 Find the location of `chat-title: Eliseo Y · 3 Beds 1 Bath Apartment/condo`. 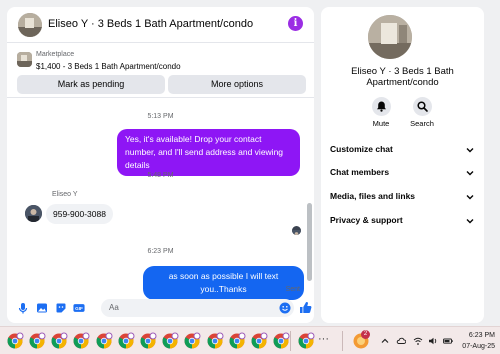

chat-title: Eliseo Y · 3 Beds 1 Bath Apartment/condo is located at coordinates (150, 24).